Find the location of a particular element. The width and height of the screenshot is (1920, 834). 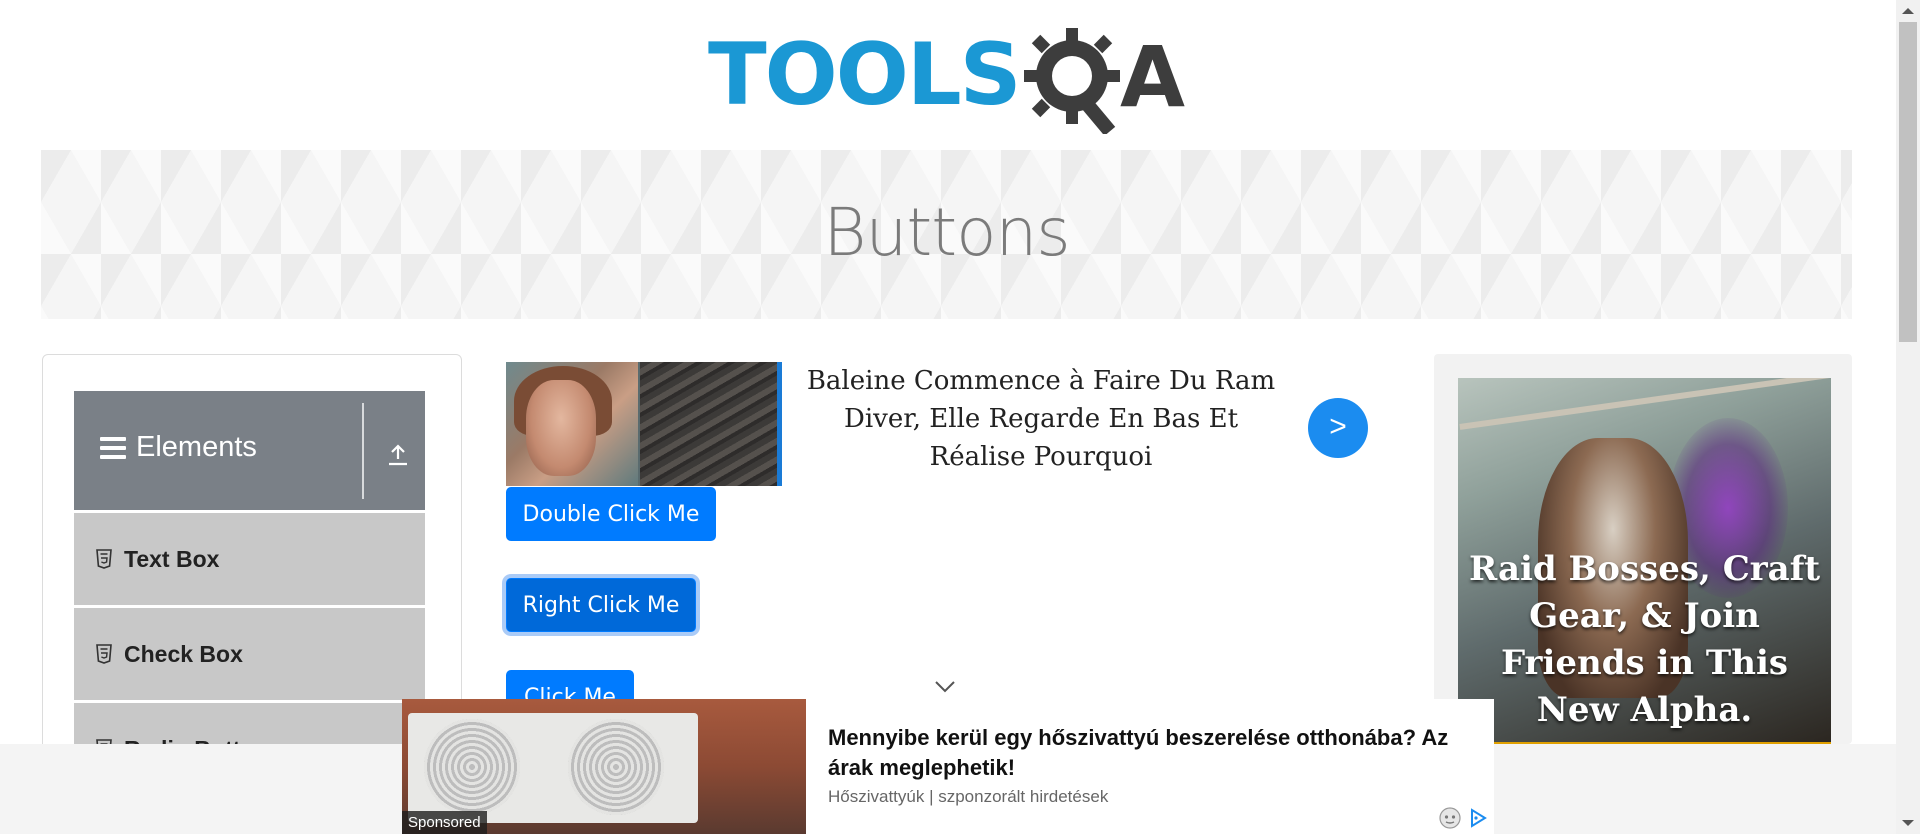

toolsqa-logo: TOOLS A is located at coordinates (951, 78).